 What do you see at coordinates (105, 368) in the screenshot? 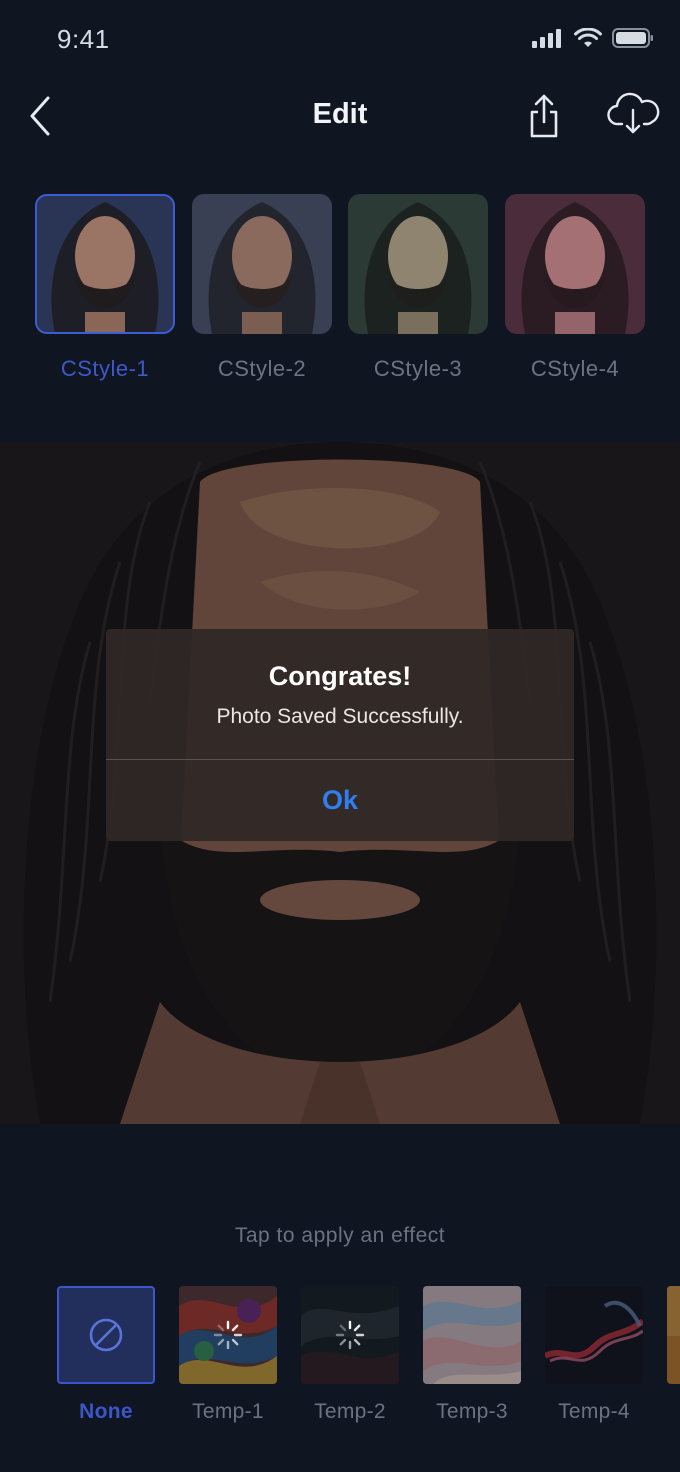
I see `style-label: CStyle-1` at bounding box center [105, 368].